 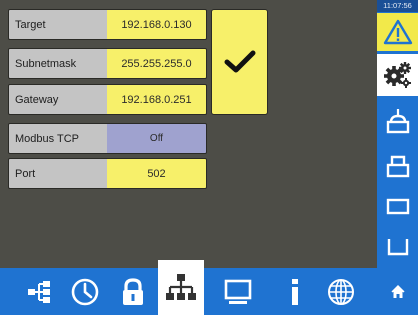 I want to click on info-icon, so click(x=295, y=291).